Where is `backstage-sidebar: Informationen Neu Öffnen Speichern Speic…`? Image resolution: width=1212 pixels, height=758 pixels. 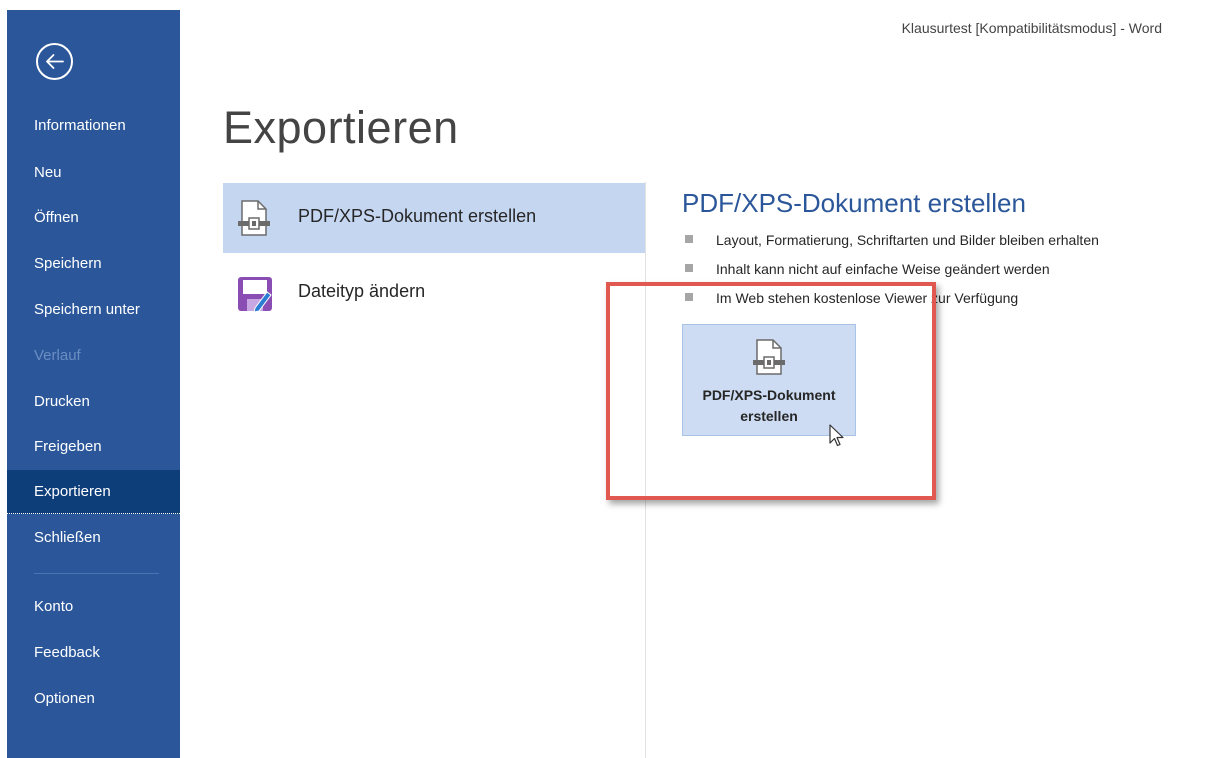
backstage-sidebar: Informationen Neu Öffnen Speichern Speic… is located at coordinates (93, 384).